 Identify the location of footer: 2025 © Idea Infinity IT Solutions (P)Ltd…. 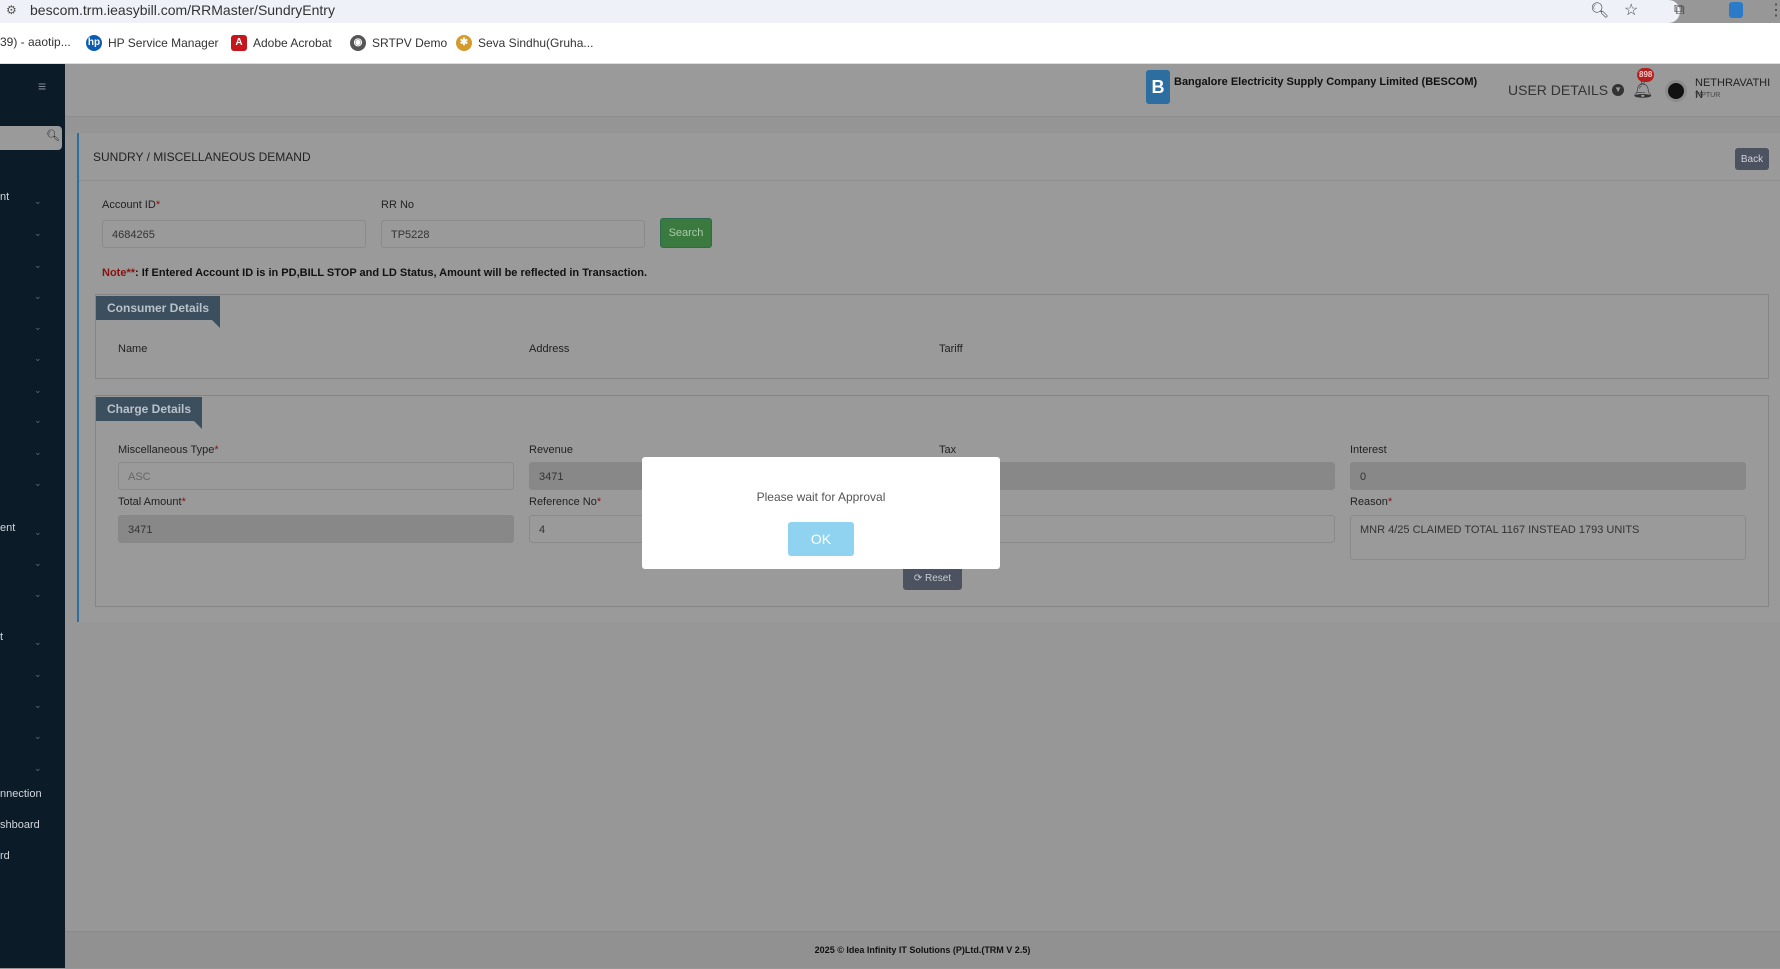
(922, 949).